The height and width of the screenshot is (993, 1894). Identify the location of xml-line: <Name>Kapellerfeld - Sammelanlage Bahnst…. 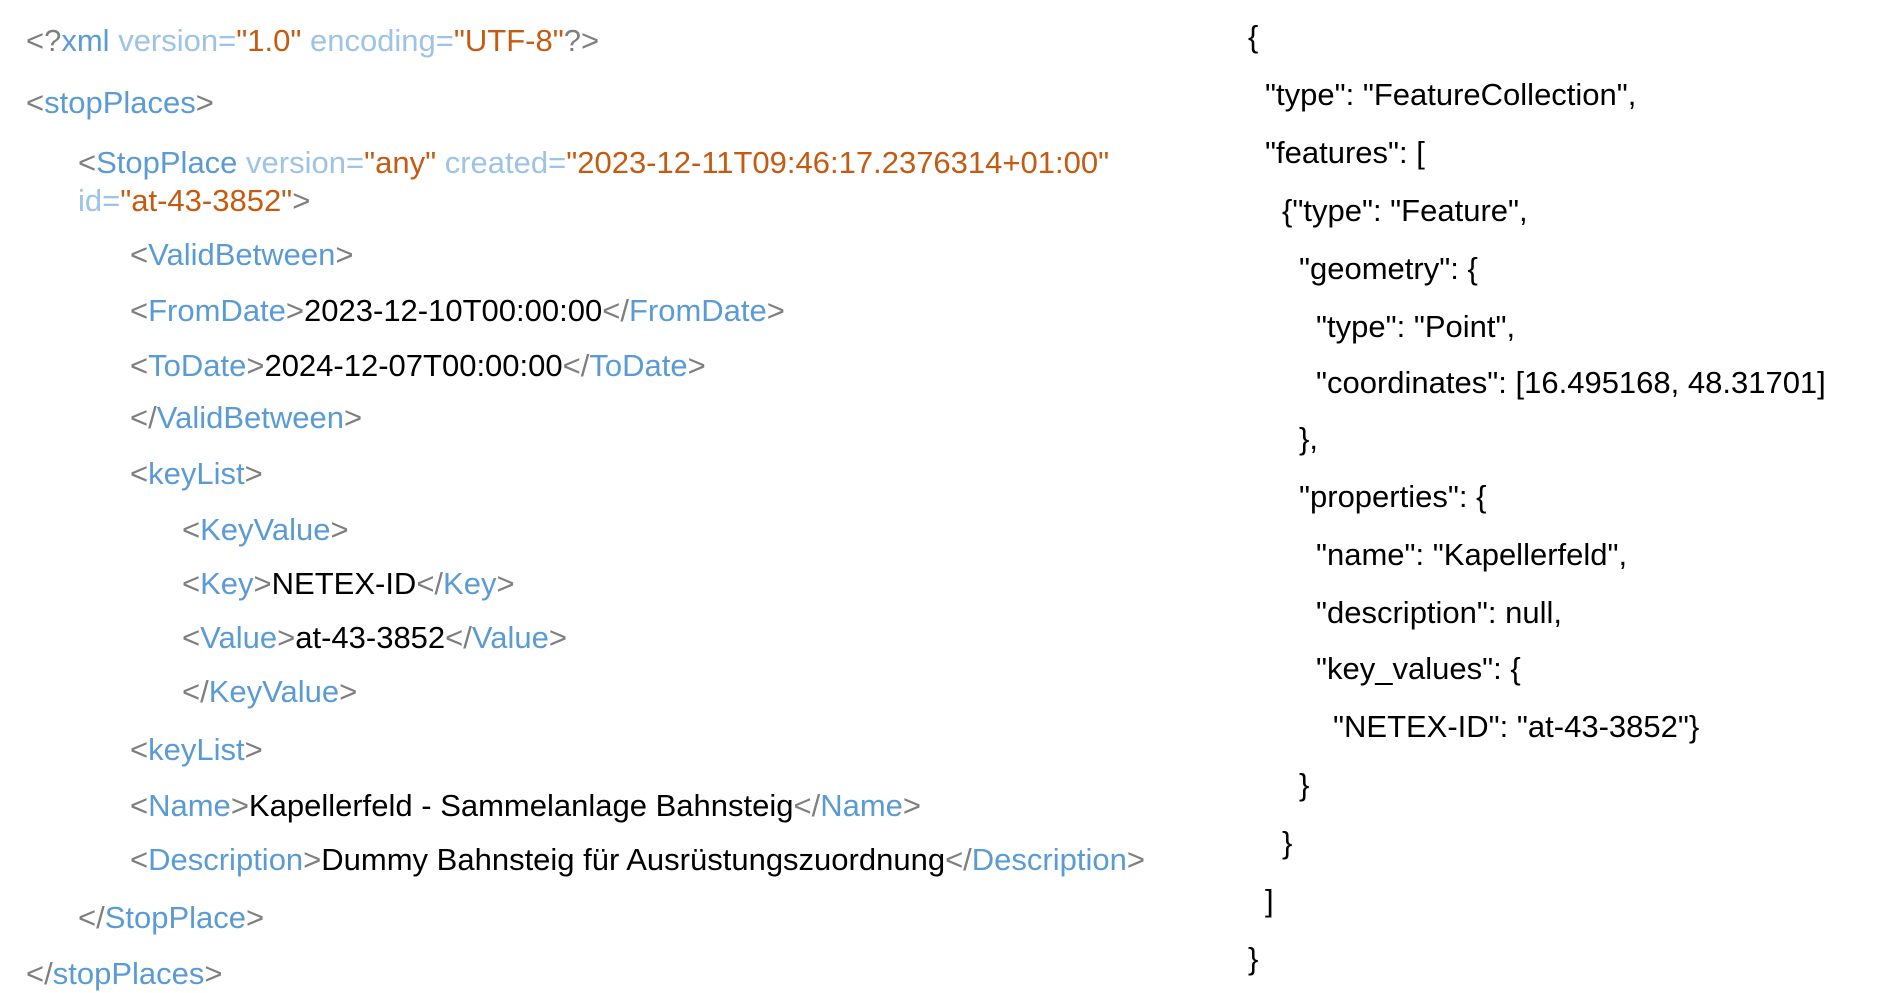
(525, 806).